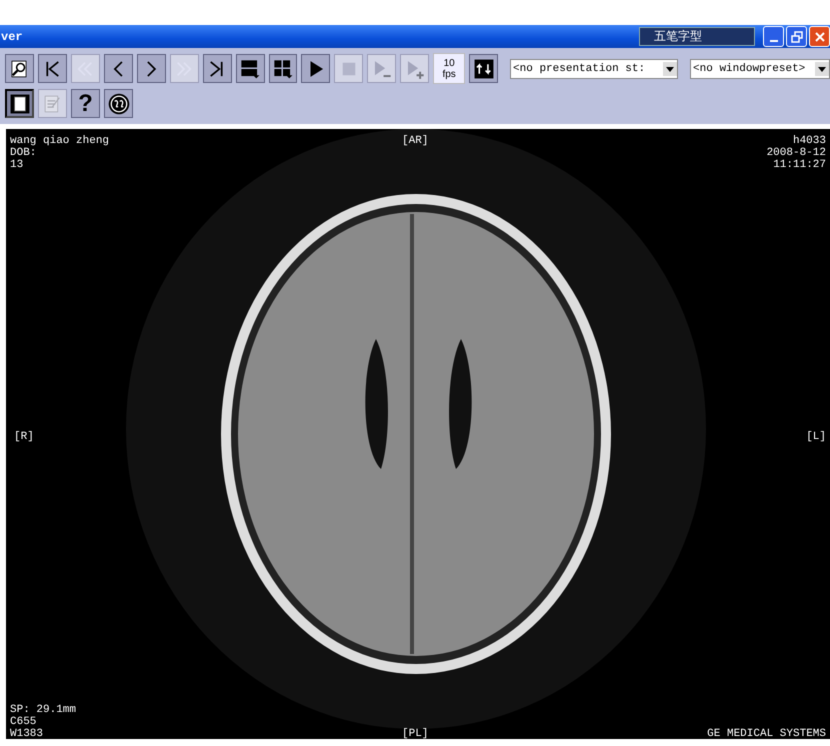 This screenshot has width=830, height=746. What do you see at coordinates (678, 36) in the screenshot?
I see `ime-label: 五笔字型` at bounding box center [678, 36].